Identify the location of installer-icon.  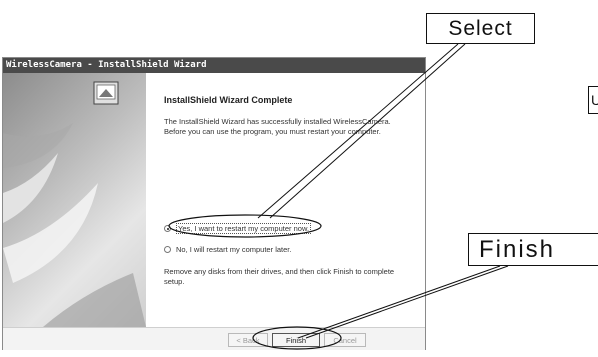
(106, 93).